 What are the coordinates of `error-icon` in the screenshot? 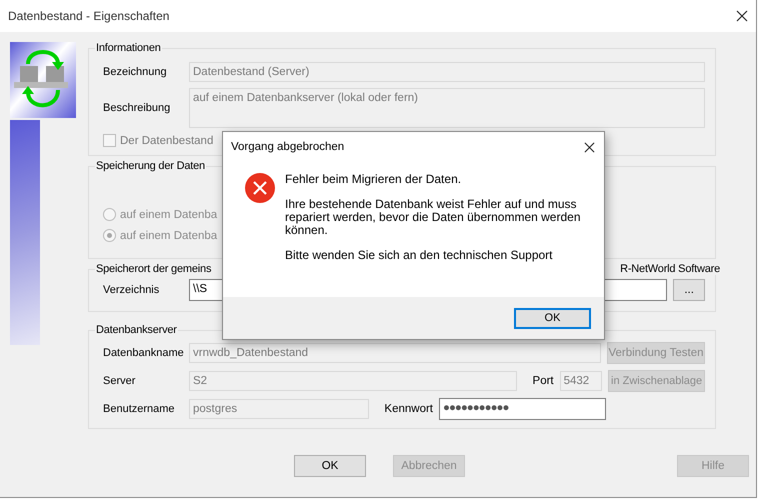 It's located at (260, 188).